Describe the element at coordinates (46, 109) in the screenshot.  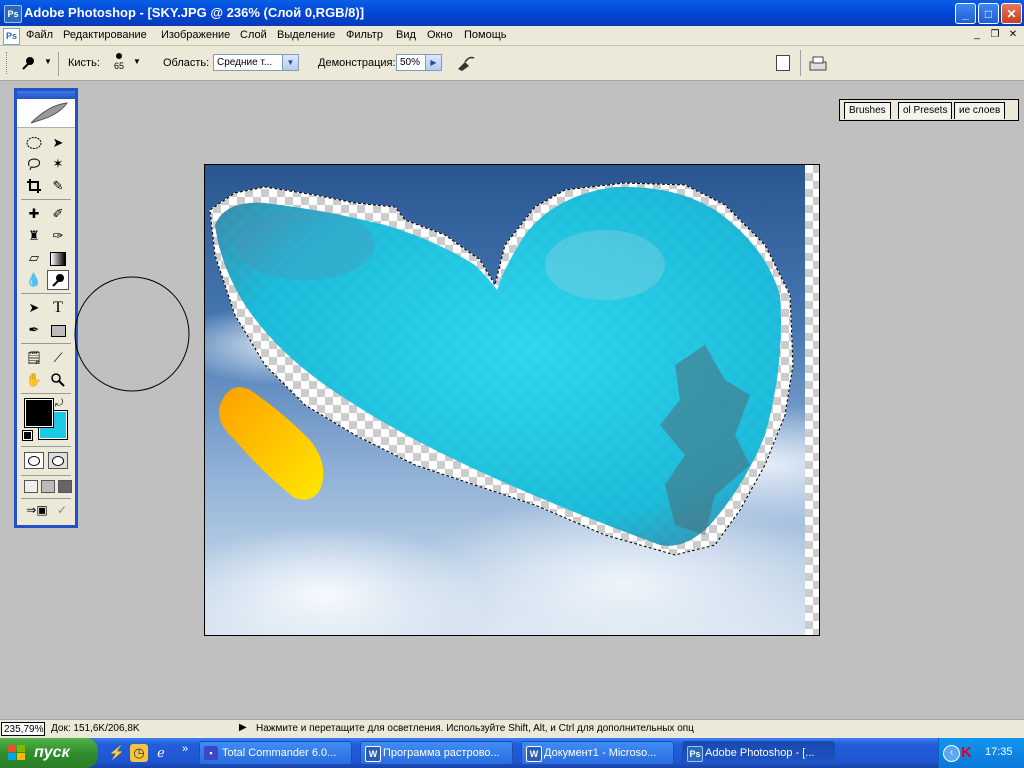
I see `toolbox-header` at that location.